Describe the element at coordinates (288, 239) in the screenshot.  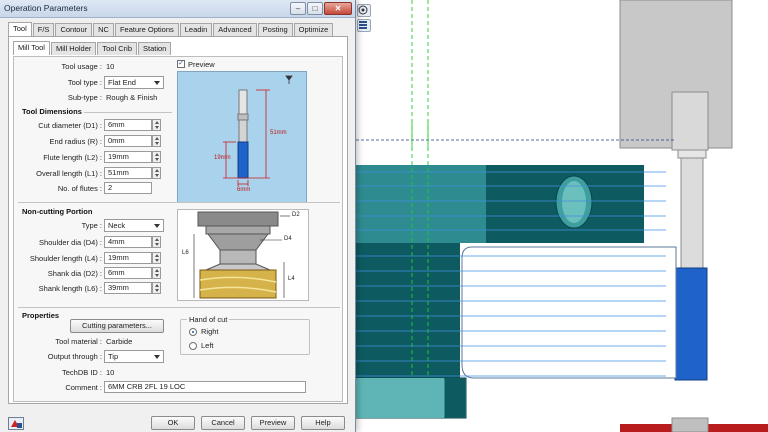
I see `d4-dim: D4` at that location.